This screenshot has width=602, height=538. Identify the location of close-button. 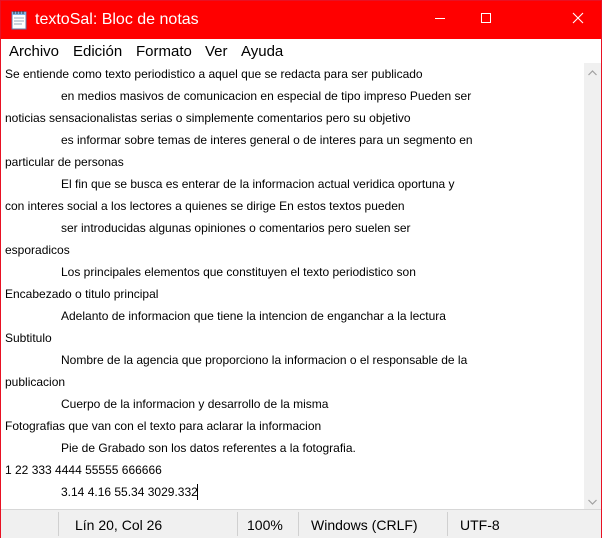
(578, 20).